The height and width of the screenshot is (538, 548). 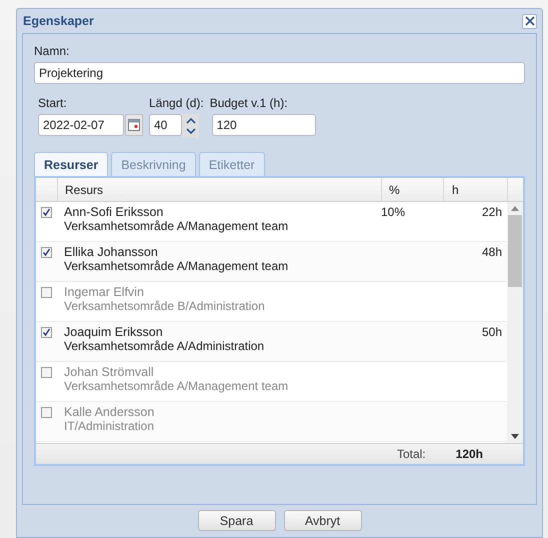 What do you see at coordinates (176, 103) in the screenshot?
I see `field-label: Längd (d):` at bounding box center [176, 103].